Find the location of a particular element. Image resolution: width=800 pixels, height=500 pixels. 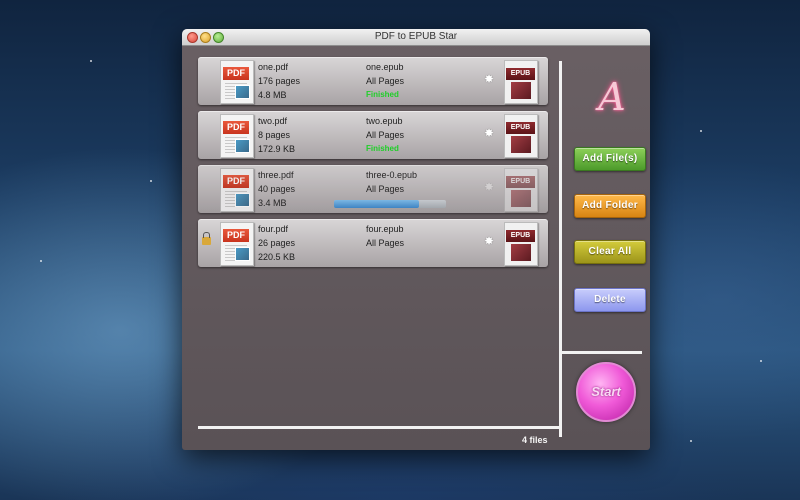

conversion-progress-bar is located at coordinates (390, 204).